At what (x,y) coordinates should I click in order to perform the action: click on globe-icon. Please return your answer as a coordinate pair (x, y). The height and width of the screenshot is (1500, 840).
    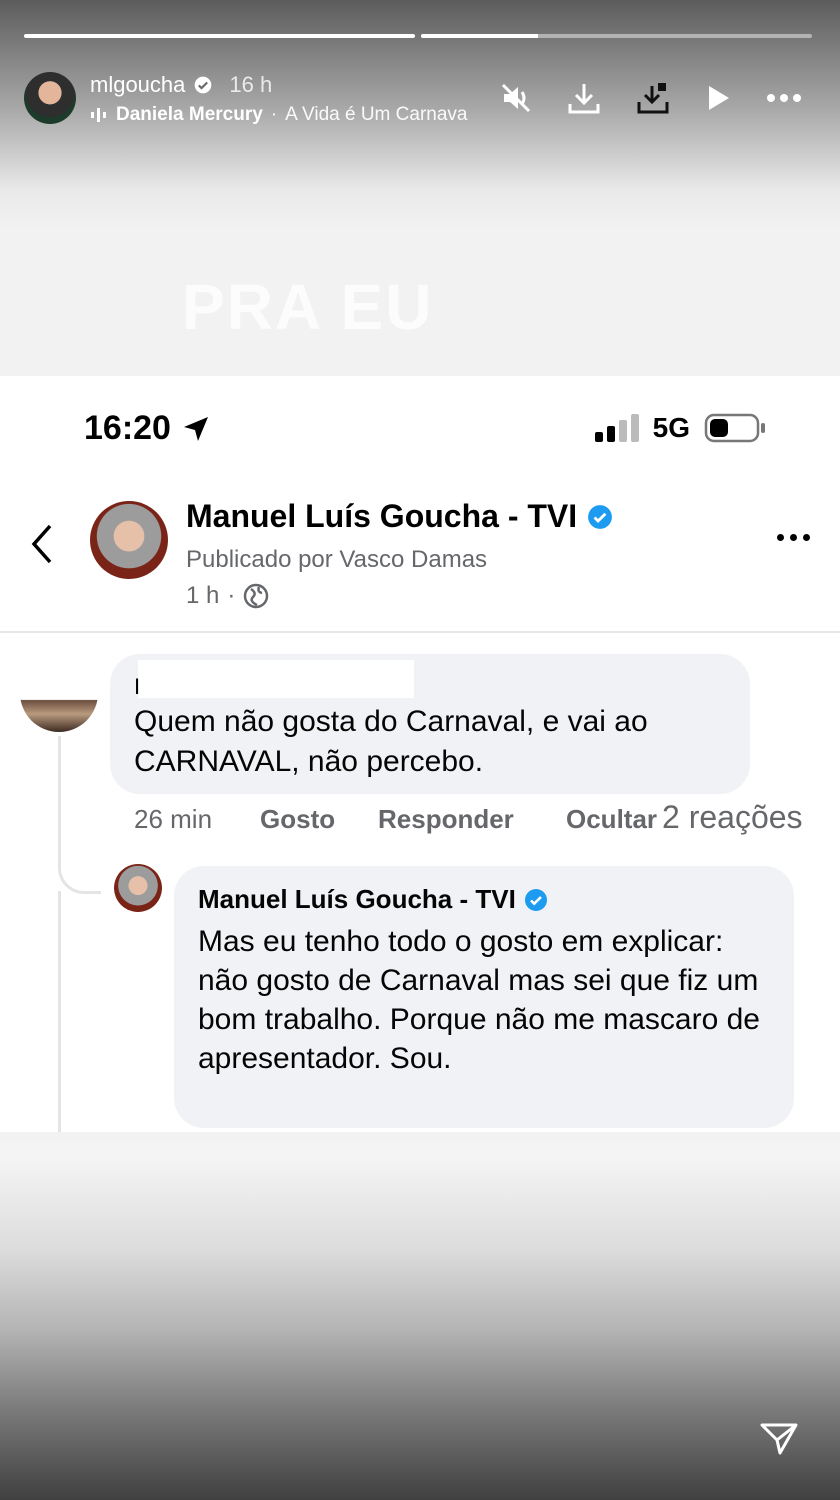
    Looking at the image, I should click on (256, 596).